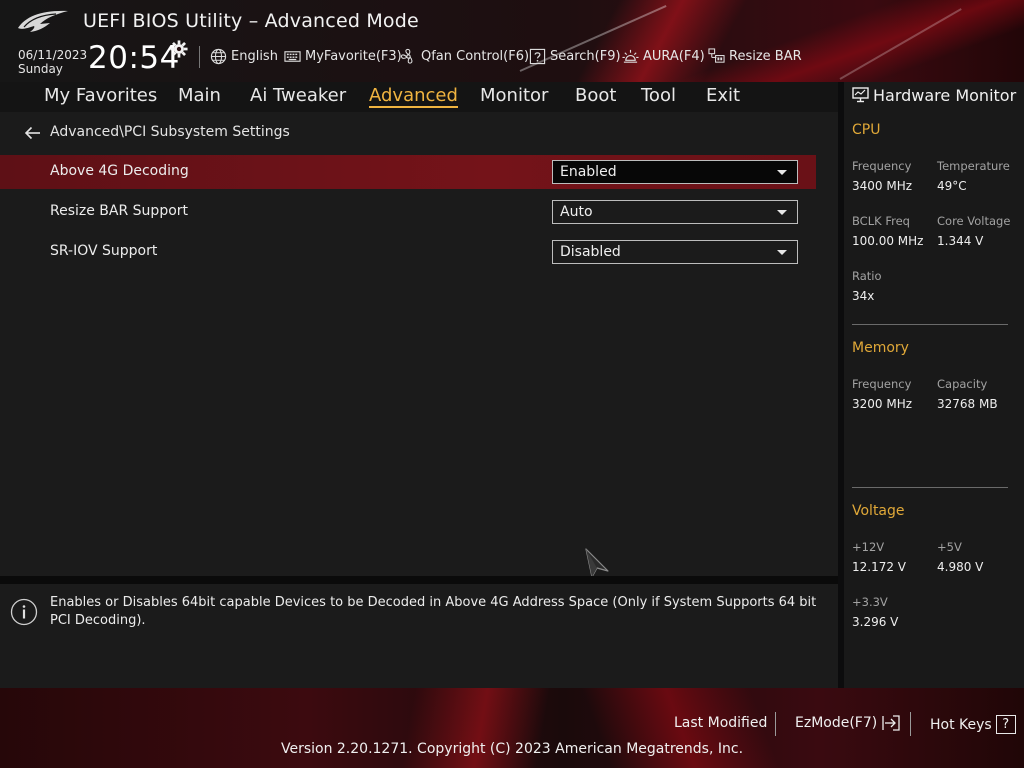 The width and height of the screenshot is (1024, 768). Describe the element at coordinates (880, 348) in the screenshot. I see `memory-section-title: Memory` at that location.